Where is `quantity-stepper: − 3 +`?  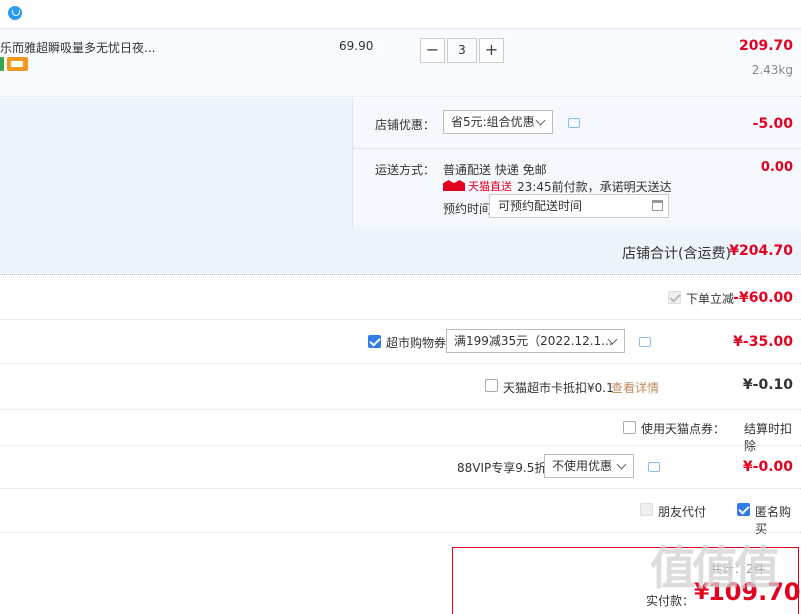
quantity-stepper: − 3 + is located at coordinates (462, 50).